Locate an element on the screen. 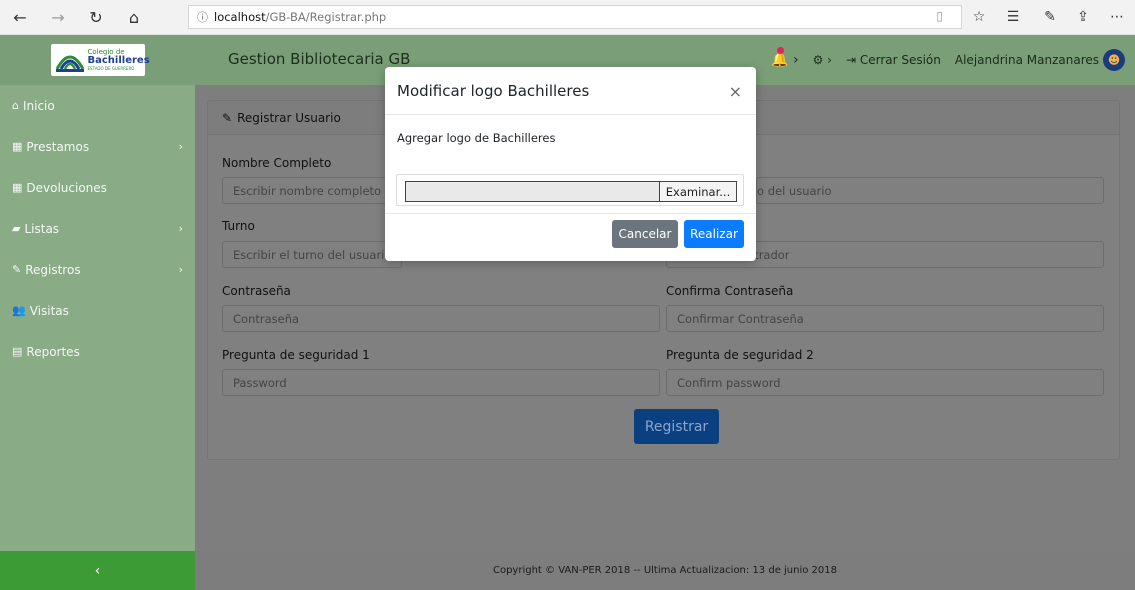  cancel-button: Cancelar is located at coordinates (645, 234).